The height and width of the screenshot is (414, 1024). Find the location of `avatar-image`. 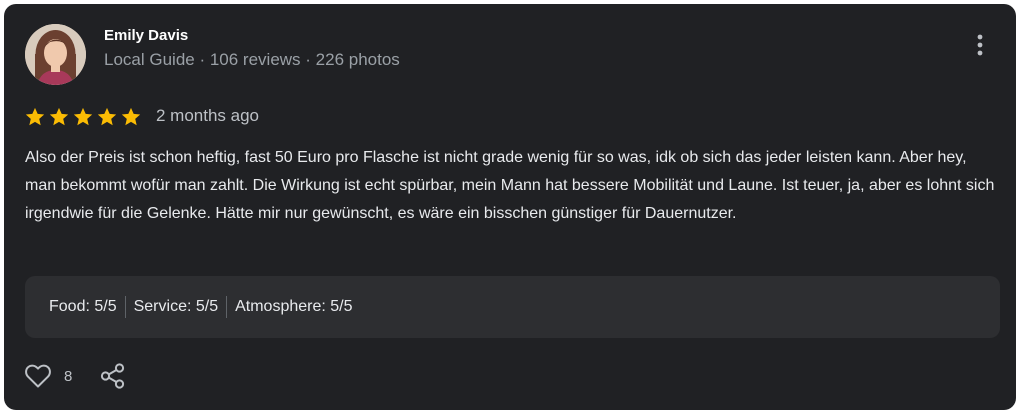

avatar-image is located at coordinates (55, 54).